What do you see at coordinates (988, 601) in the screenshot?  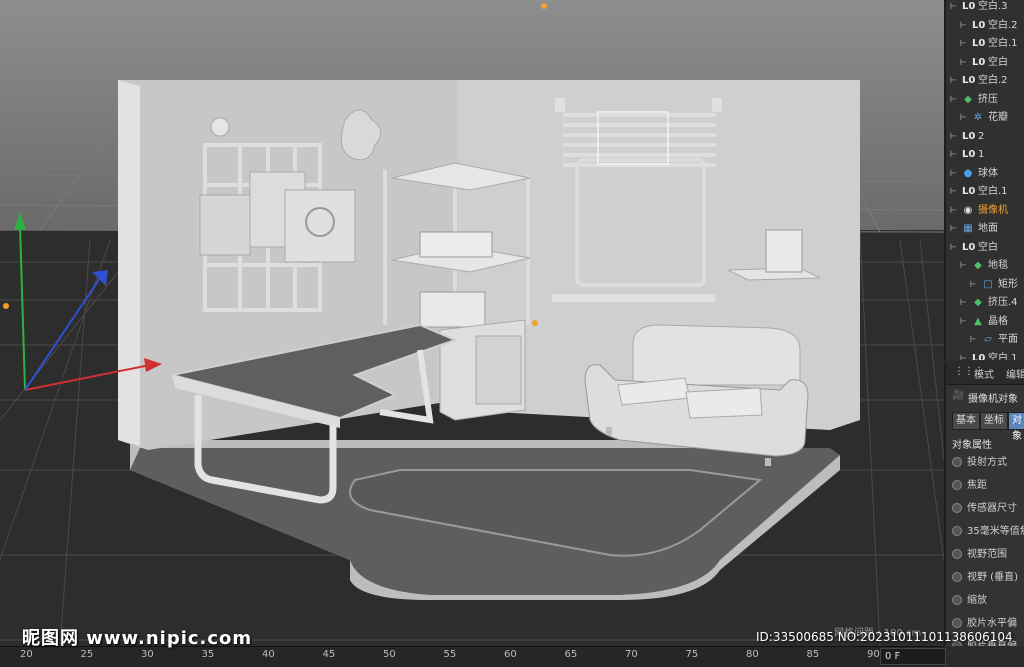 I see `attr-row: 缩放` at bounding box center [988, 601].